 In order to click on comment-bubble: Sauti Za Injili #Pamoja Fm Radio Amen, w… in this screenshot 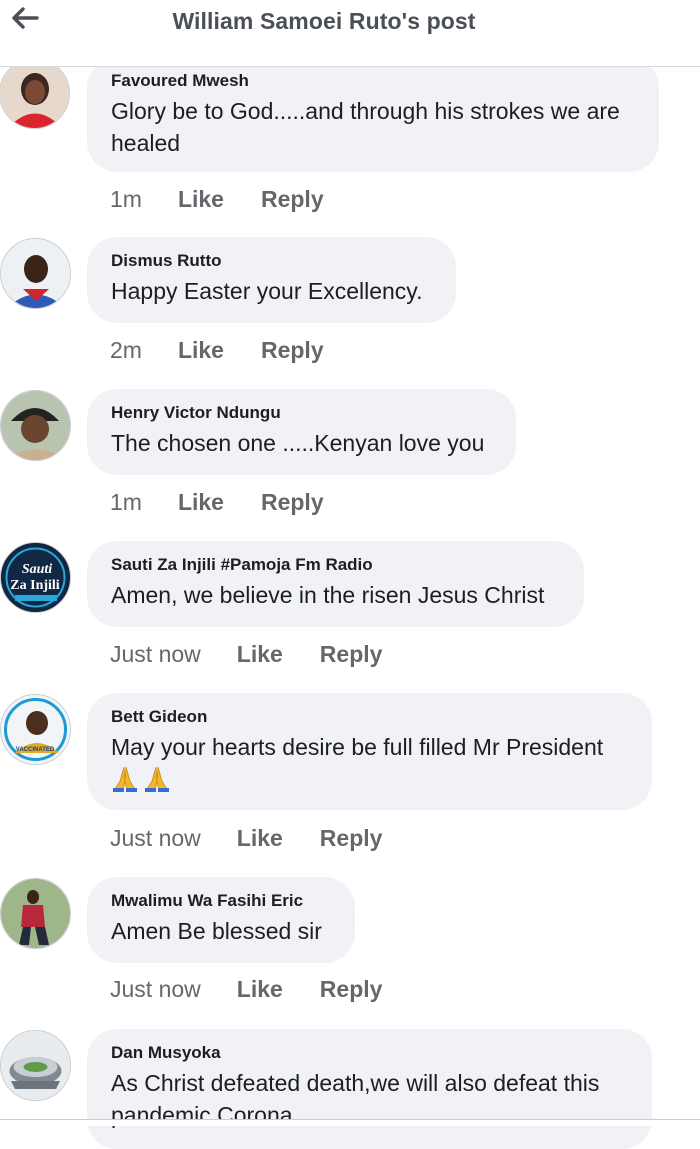, I will do `click(335, 584)`.